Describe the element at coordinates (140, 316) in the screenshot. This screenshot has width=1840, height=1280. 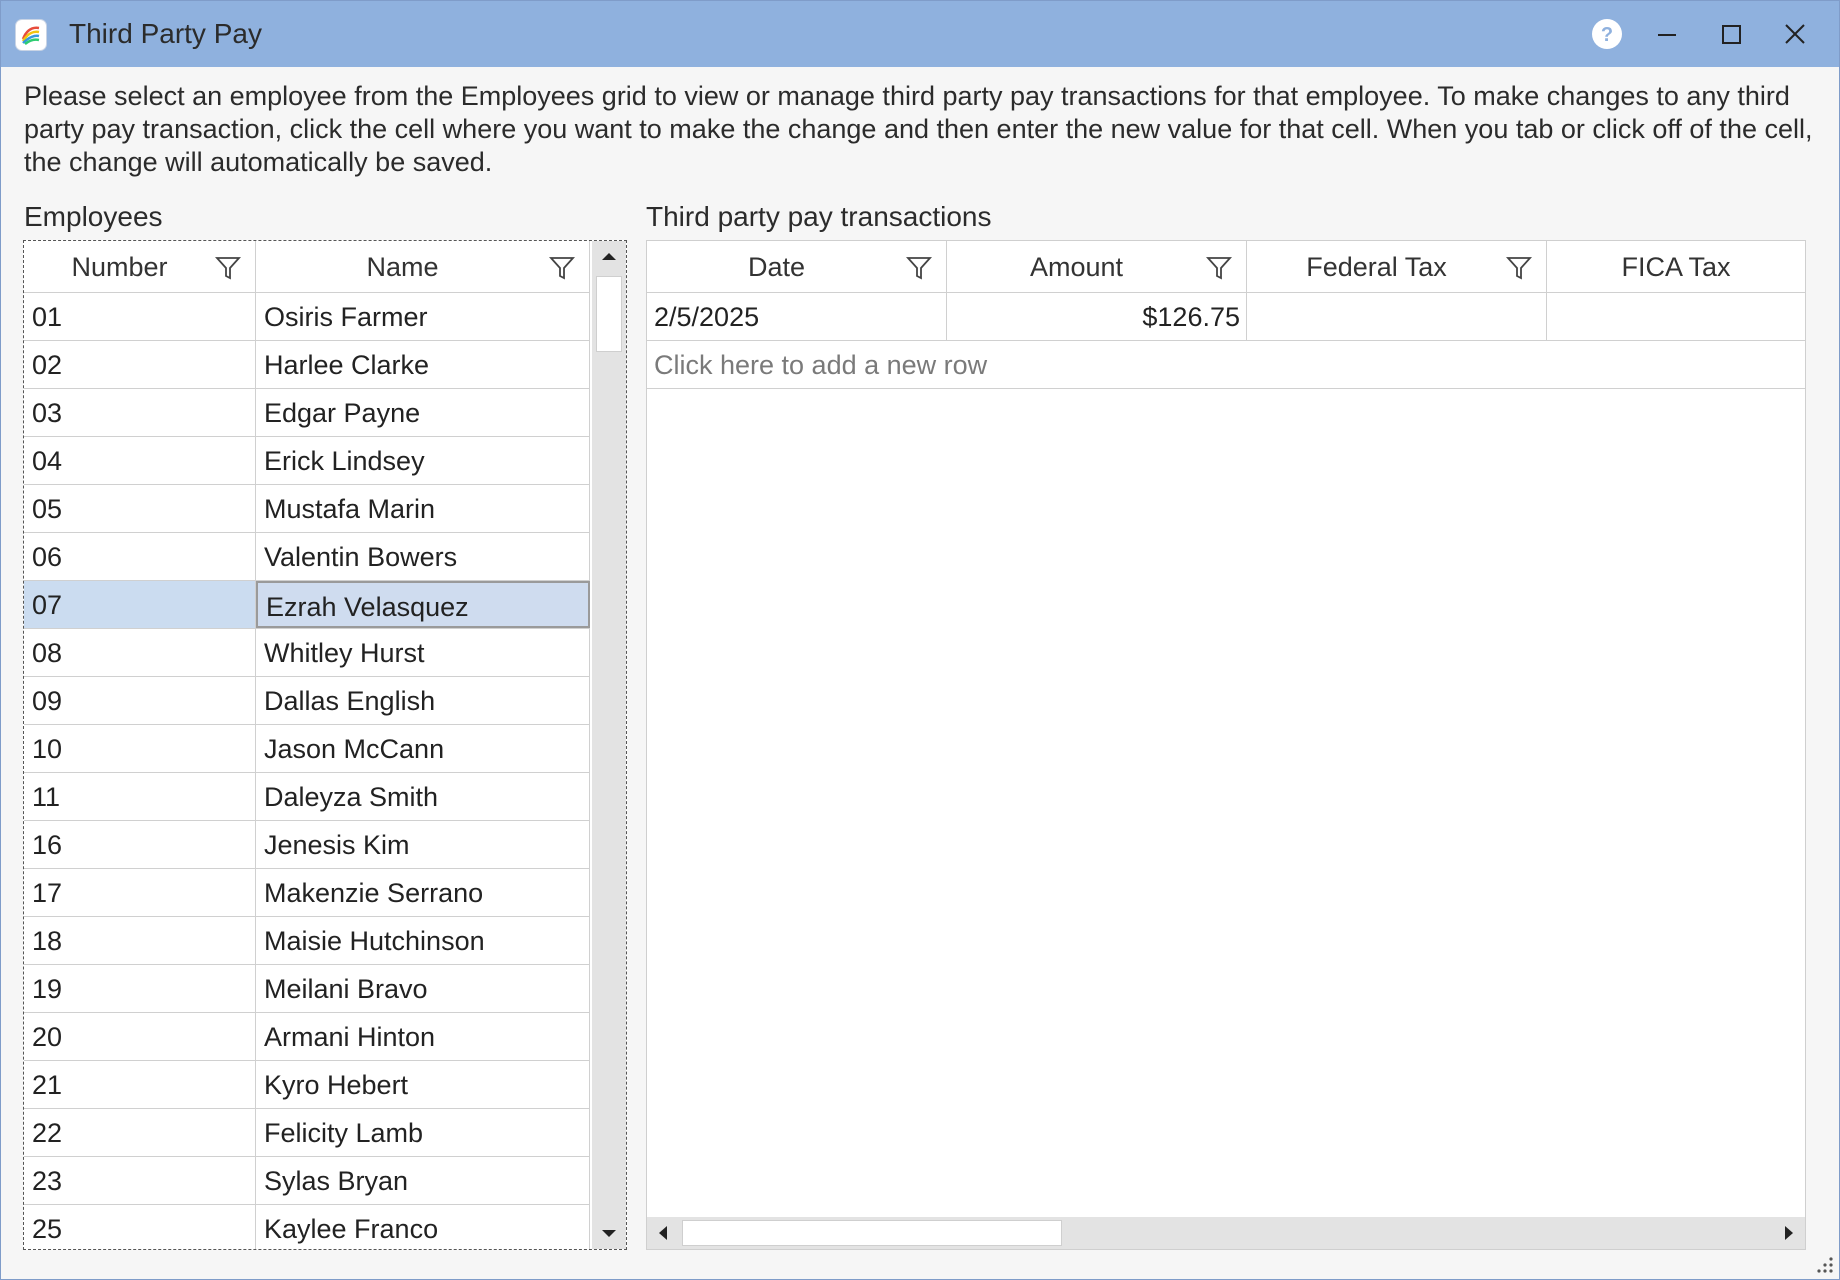
I see `cell-number: 01` at that location.